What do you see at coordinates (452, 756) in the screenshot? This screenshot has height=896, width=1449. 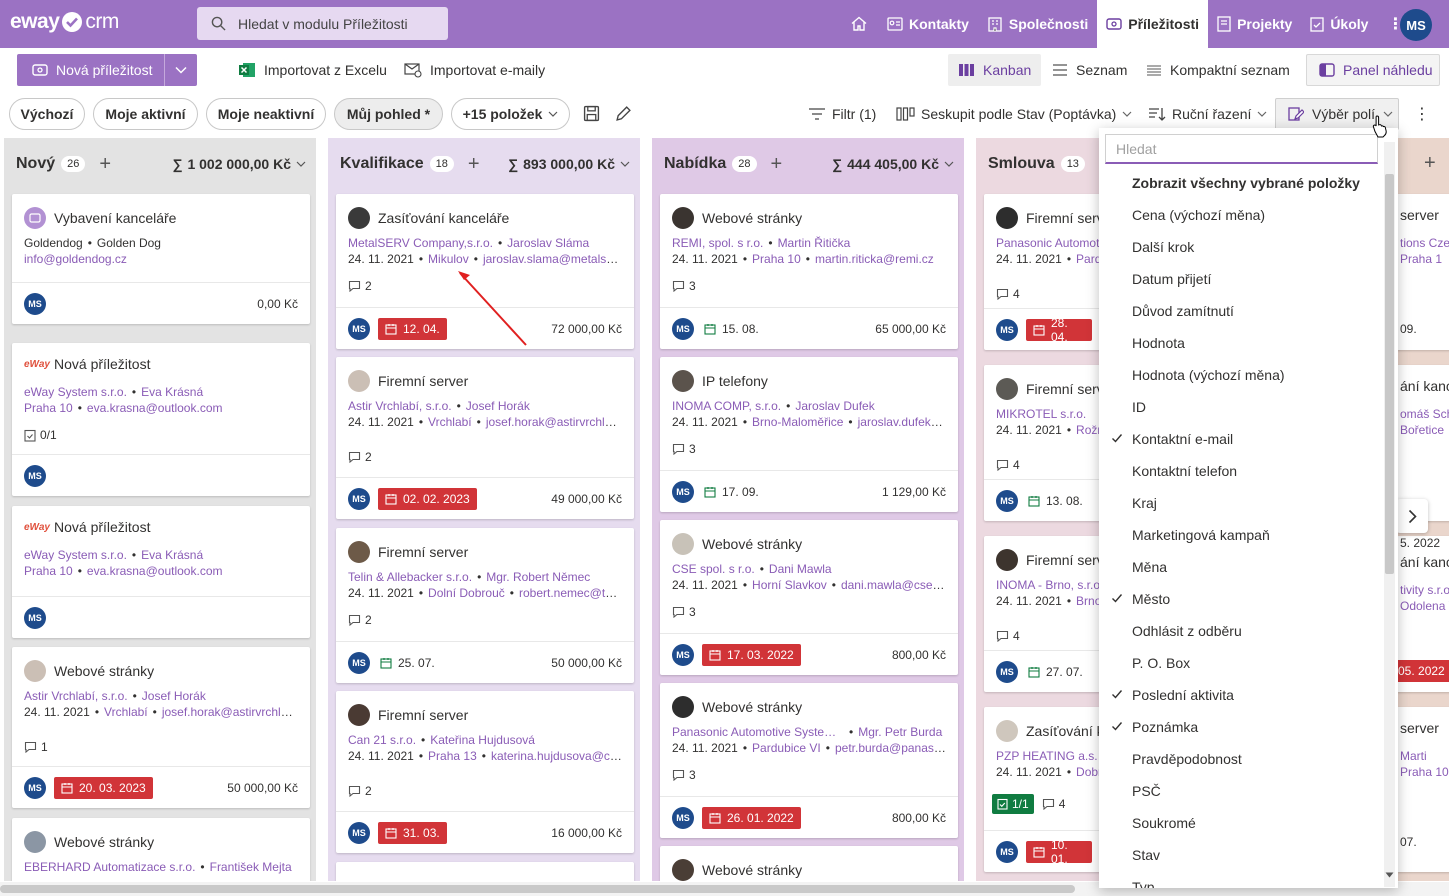 I see `card-city: Praha 13` at bounding box center [452, 756].